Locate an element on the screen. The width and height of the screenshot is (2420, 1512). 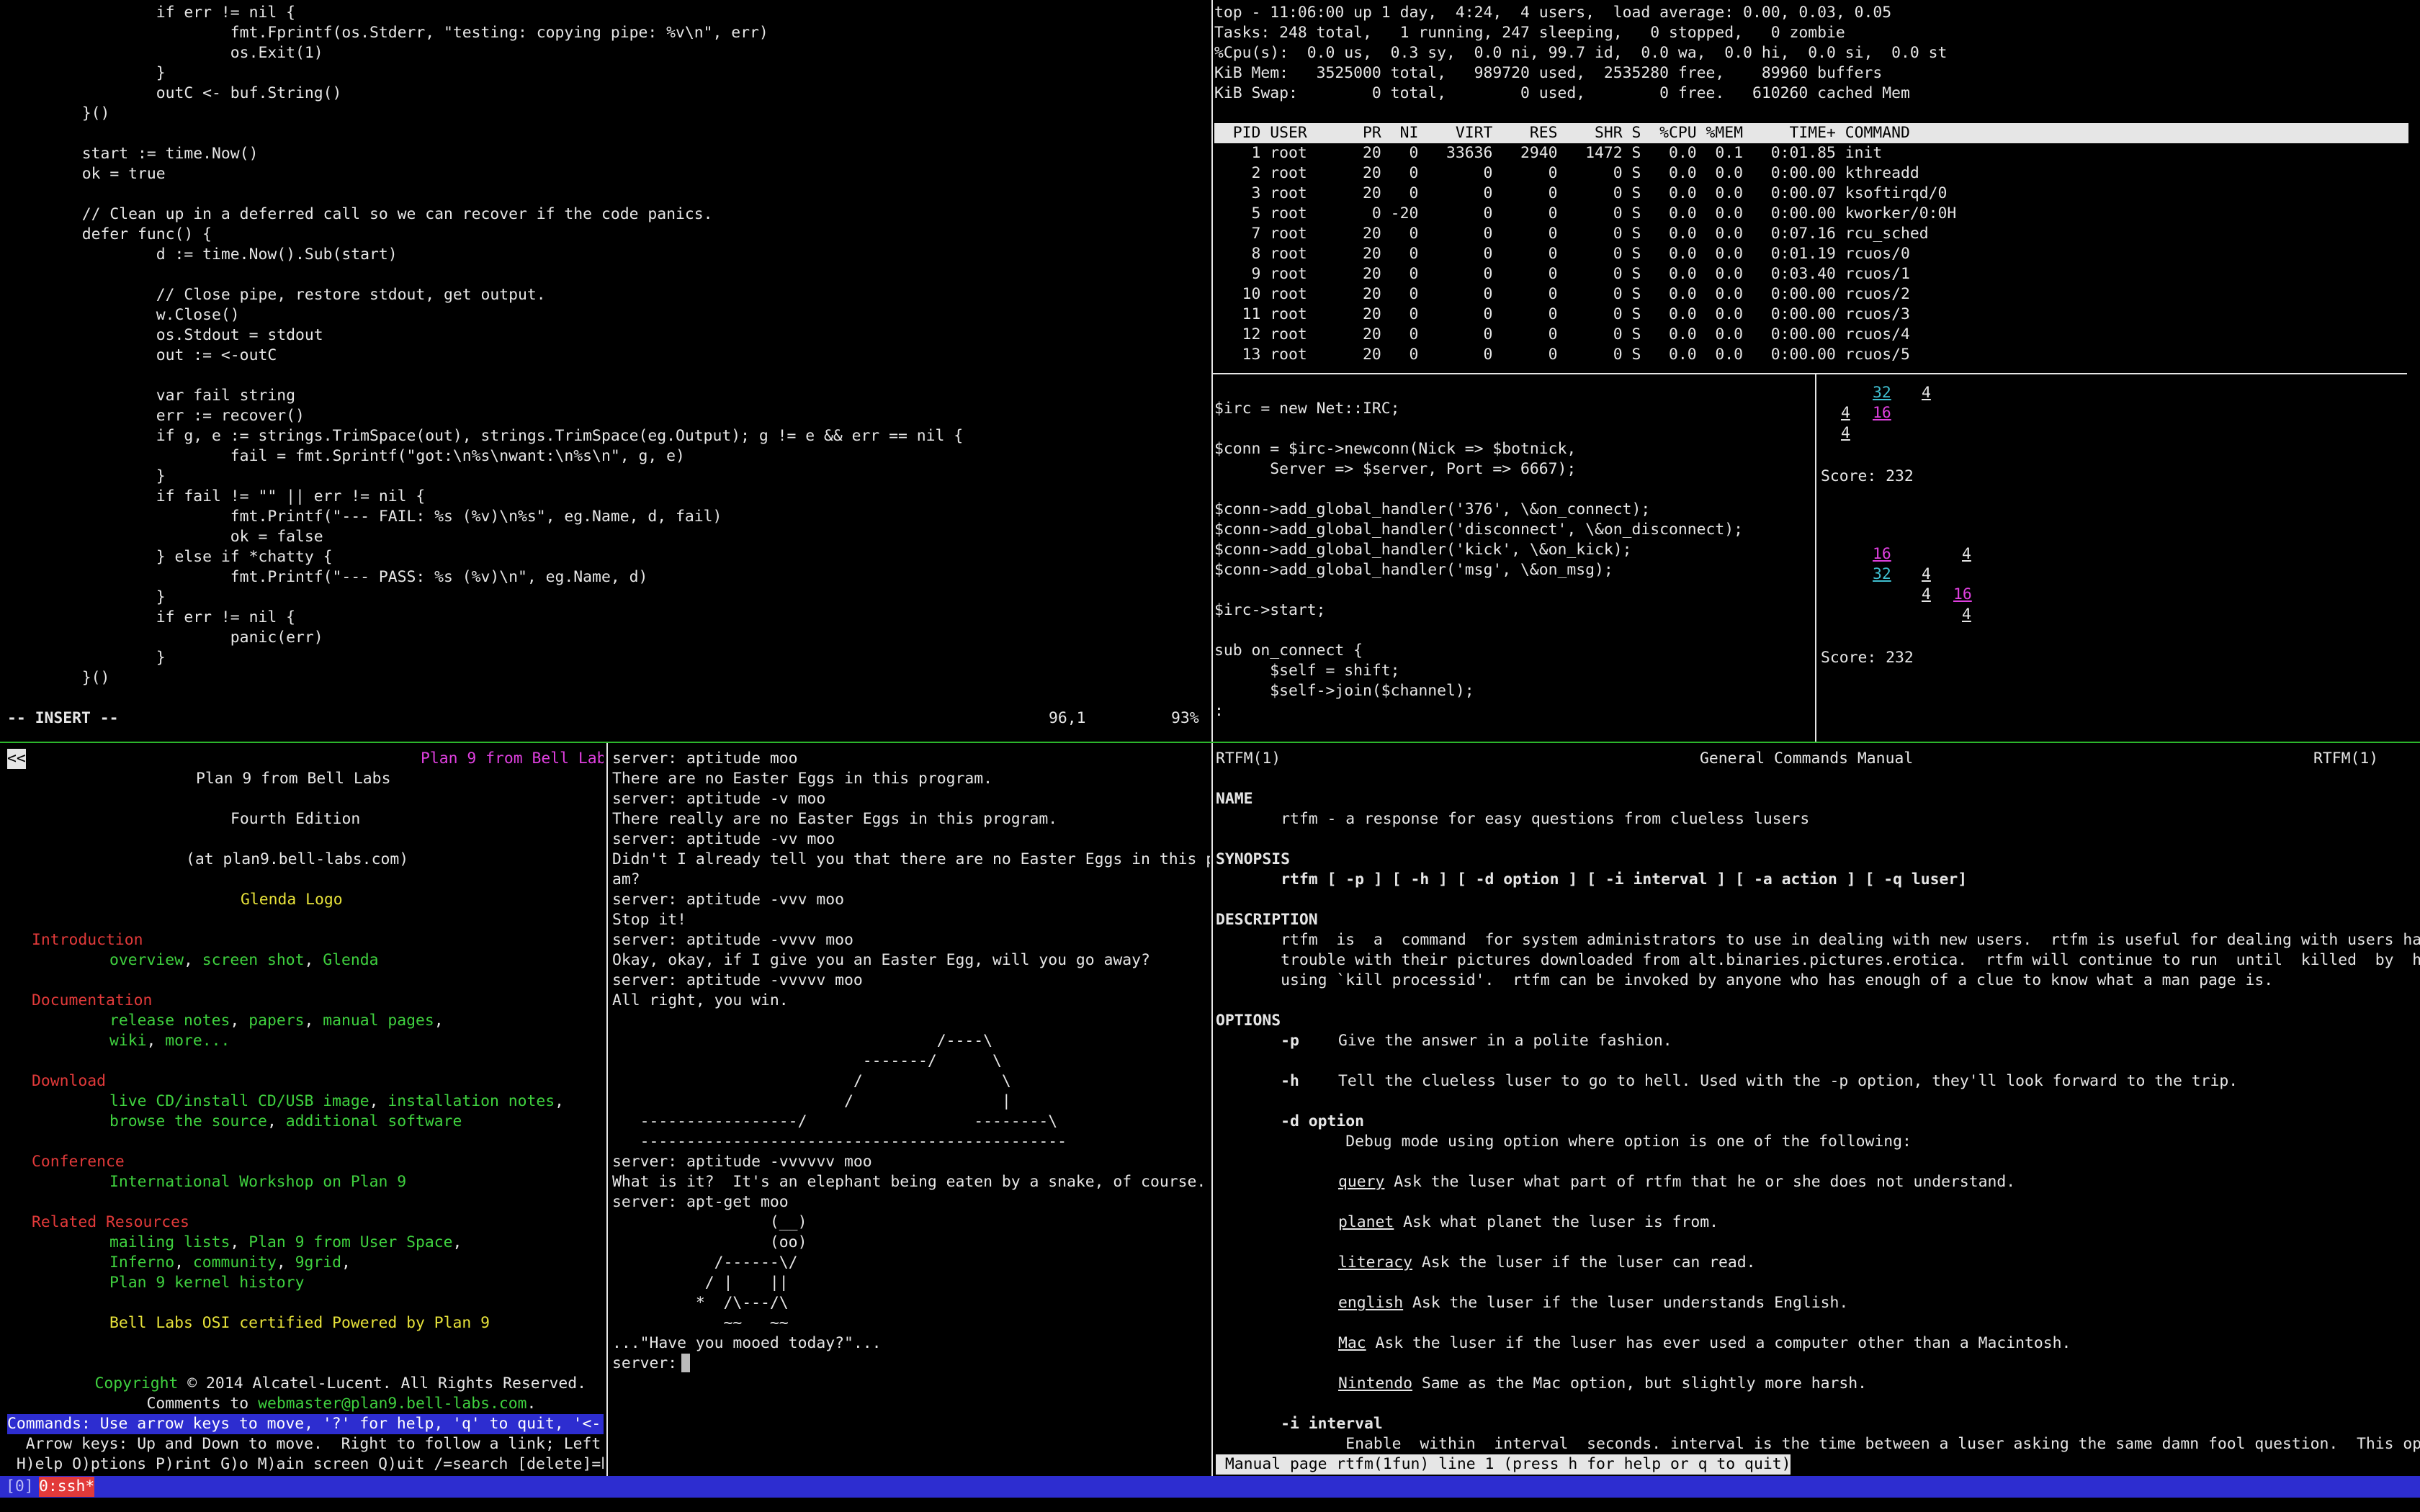
lynx-link: International Workshop on Plan 9 is located at coordinates (257, 1182).